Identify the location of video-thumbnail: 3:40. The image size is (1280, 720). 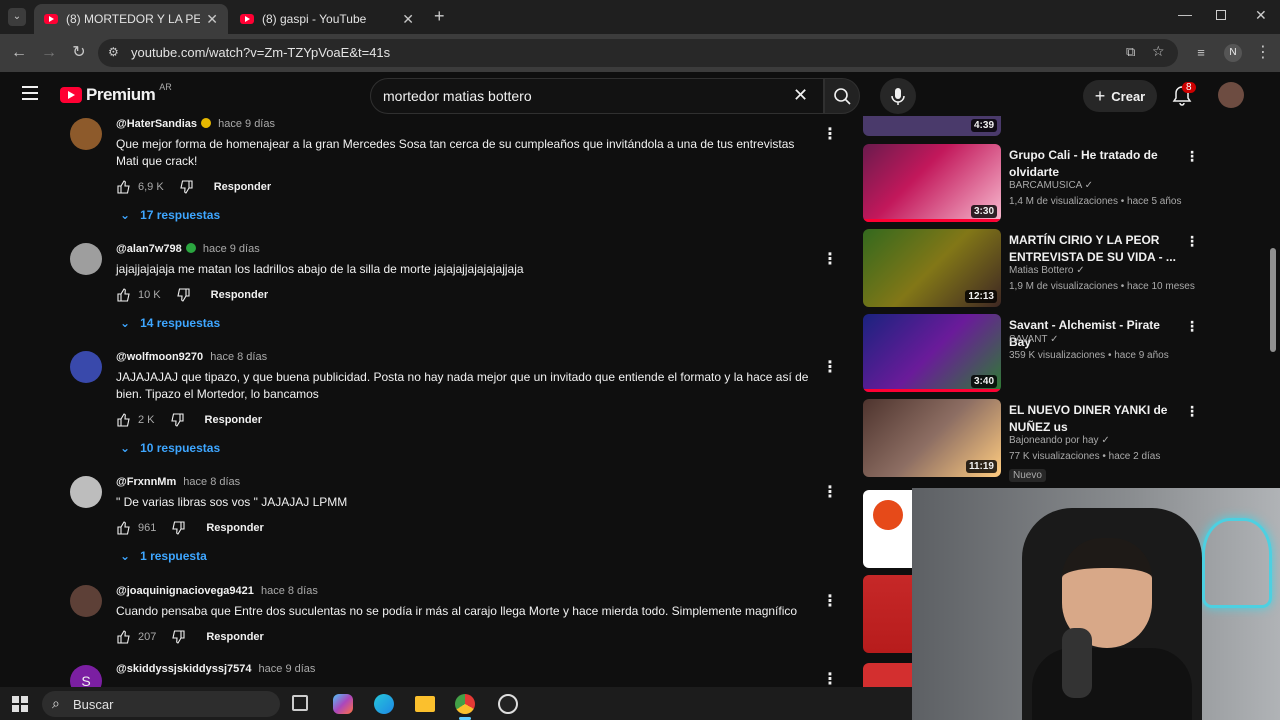
(932, 353).